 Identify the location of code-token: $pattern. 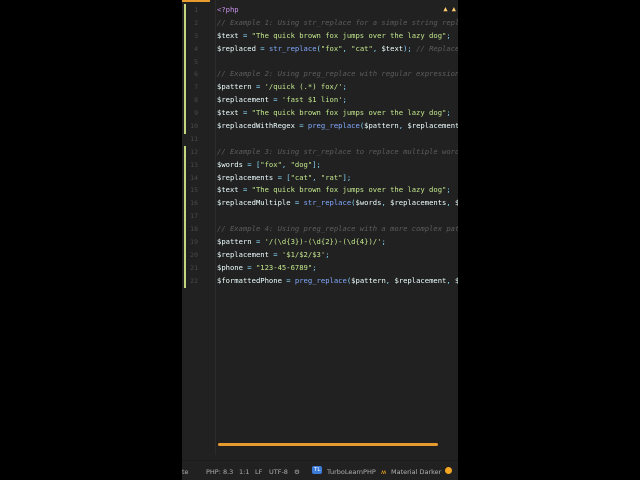
(234, 87).